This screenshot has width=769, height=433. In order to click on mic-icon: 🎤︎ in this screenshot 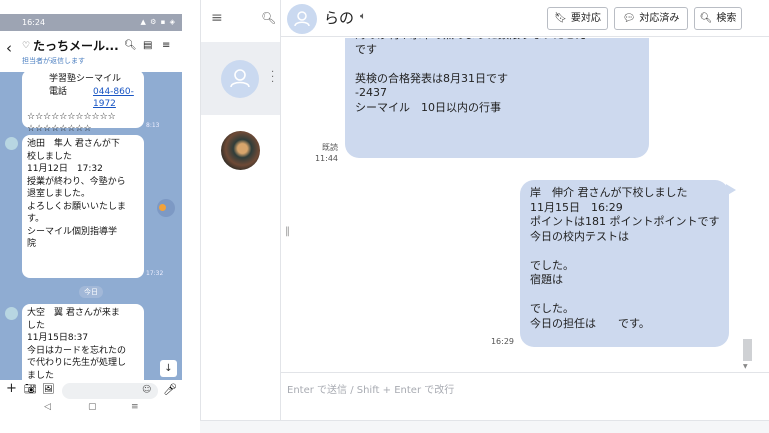, I will do `click(170, 389)`.